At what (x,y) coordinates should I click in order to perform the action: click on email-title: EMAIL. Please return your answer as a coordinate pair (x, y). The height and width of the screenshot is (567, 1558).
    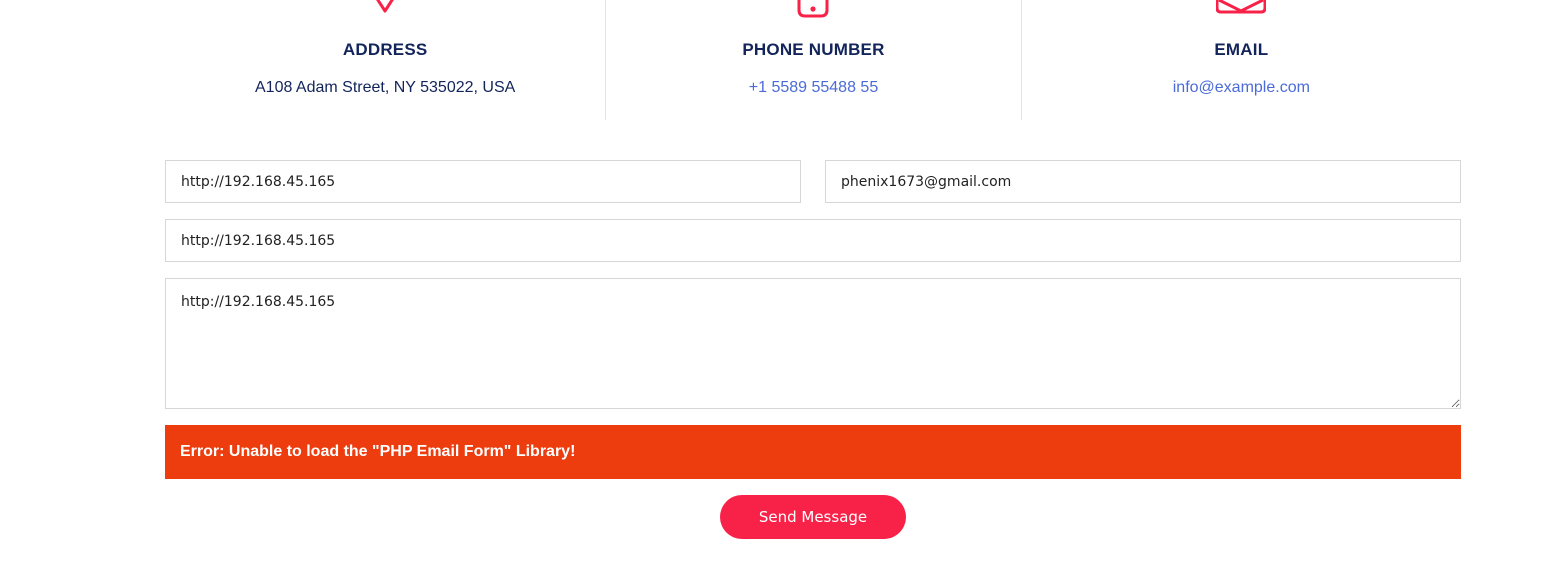
    Looking at the image, I should click on (1241, 49).